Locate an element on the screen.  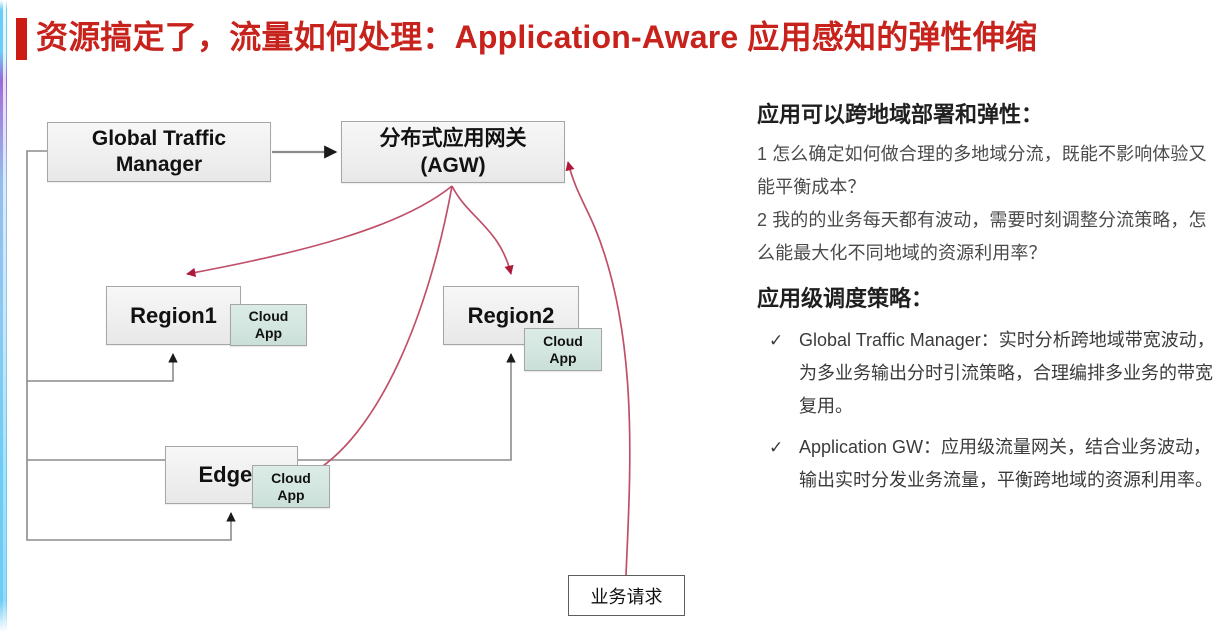
node-region1: Region1 is located at coordinates (173, 315).